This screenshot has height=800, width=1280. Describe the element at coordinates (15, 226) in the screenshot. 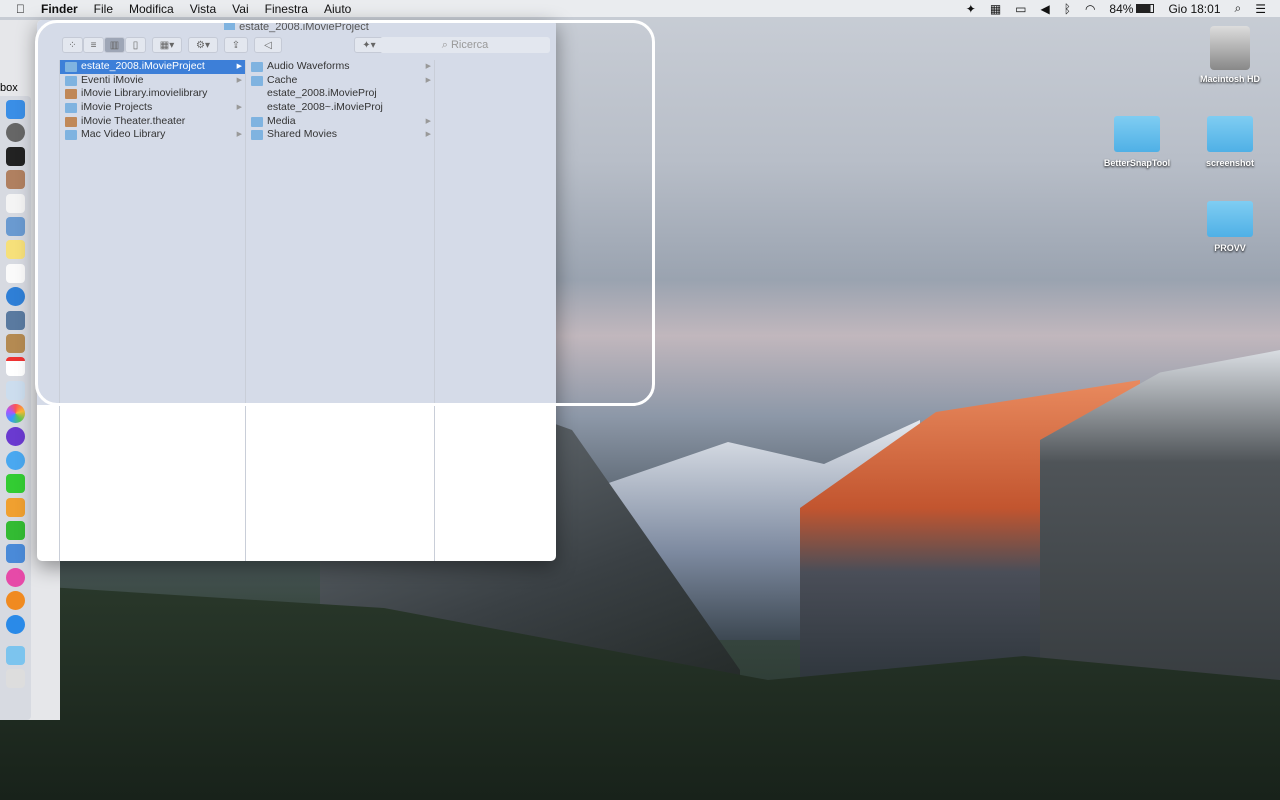

I see `preview-dock-icon` at that location.